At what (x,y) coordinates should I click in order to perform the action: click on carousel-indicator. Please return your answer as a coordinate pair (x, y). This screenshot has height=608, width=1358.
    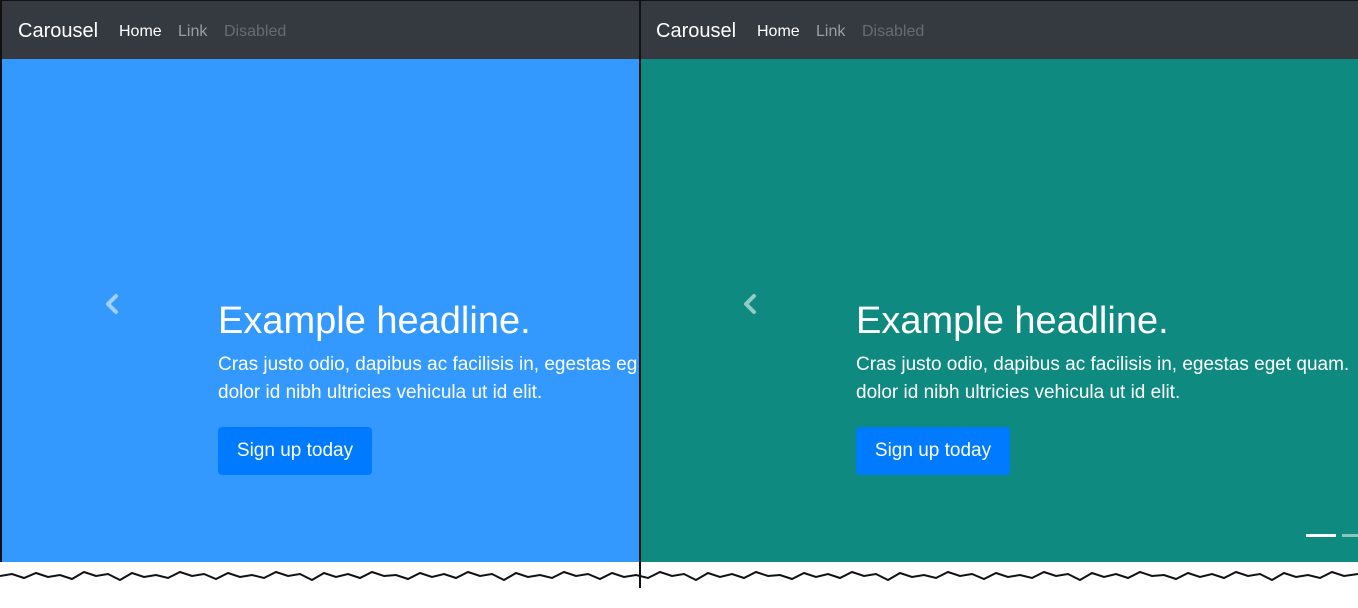
    Looking at the image, I should click on (1350, 535).